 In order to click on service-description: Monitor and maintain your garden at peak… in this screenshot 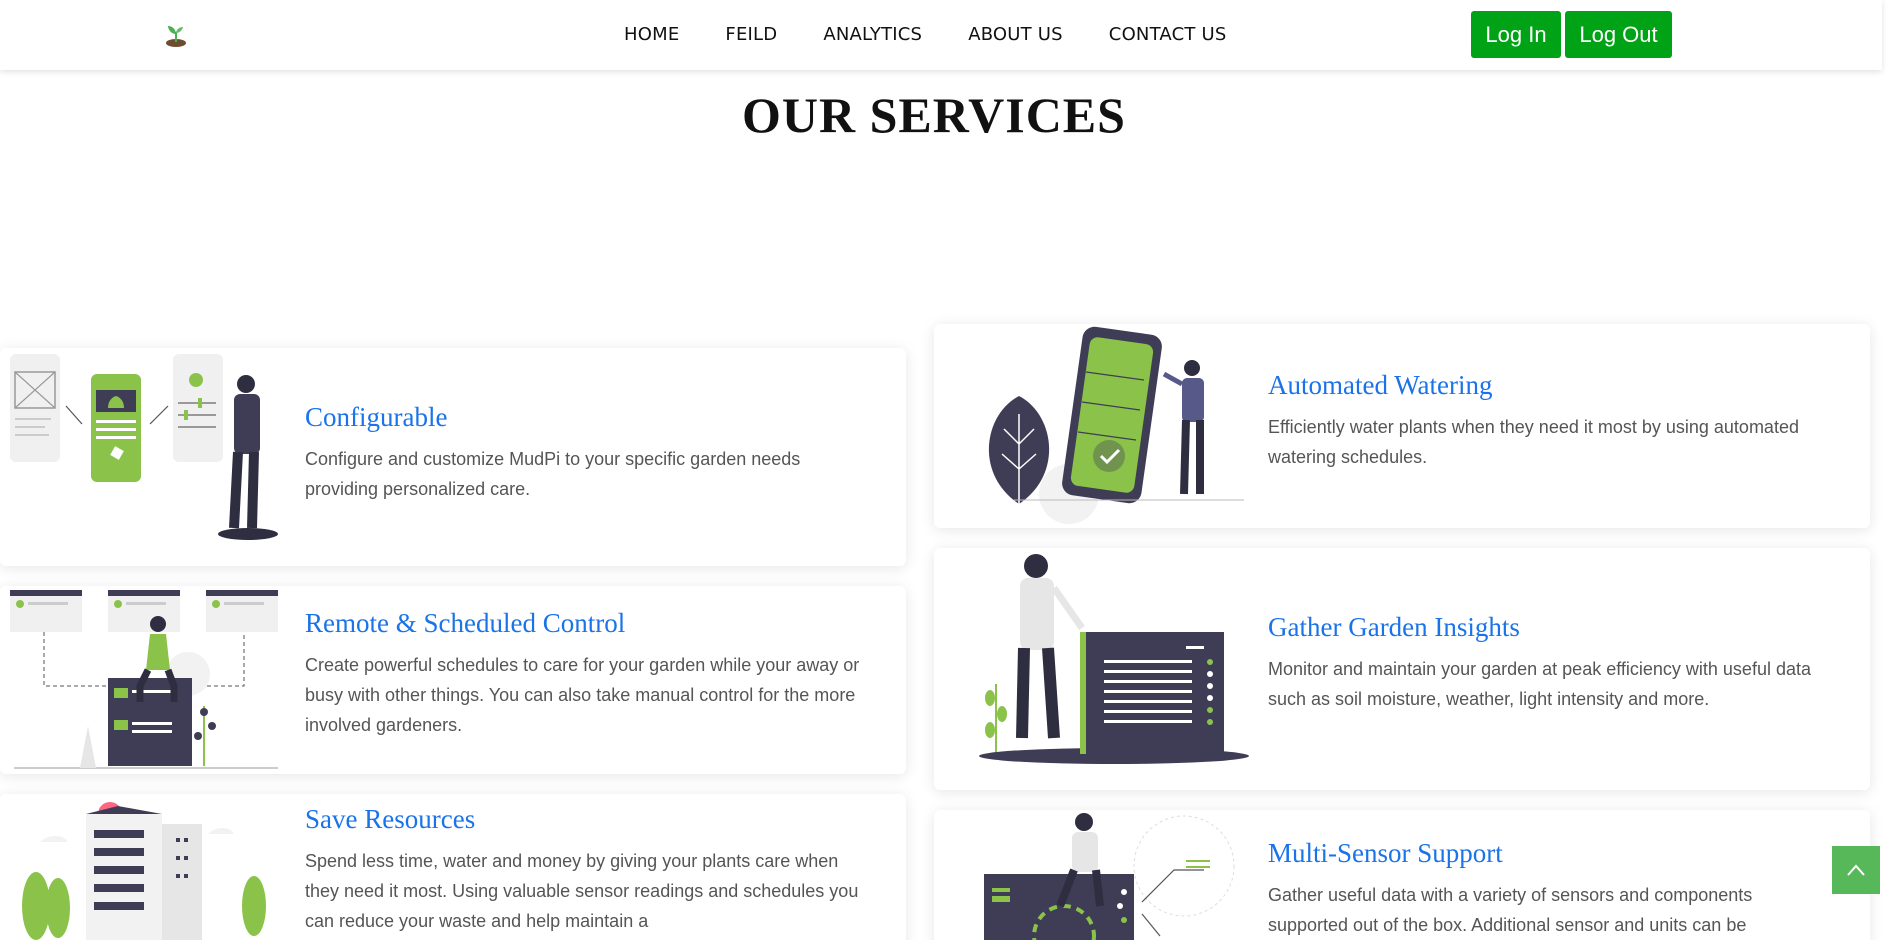, I will do `click(1539, 684)`.